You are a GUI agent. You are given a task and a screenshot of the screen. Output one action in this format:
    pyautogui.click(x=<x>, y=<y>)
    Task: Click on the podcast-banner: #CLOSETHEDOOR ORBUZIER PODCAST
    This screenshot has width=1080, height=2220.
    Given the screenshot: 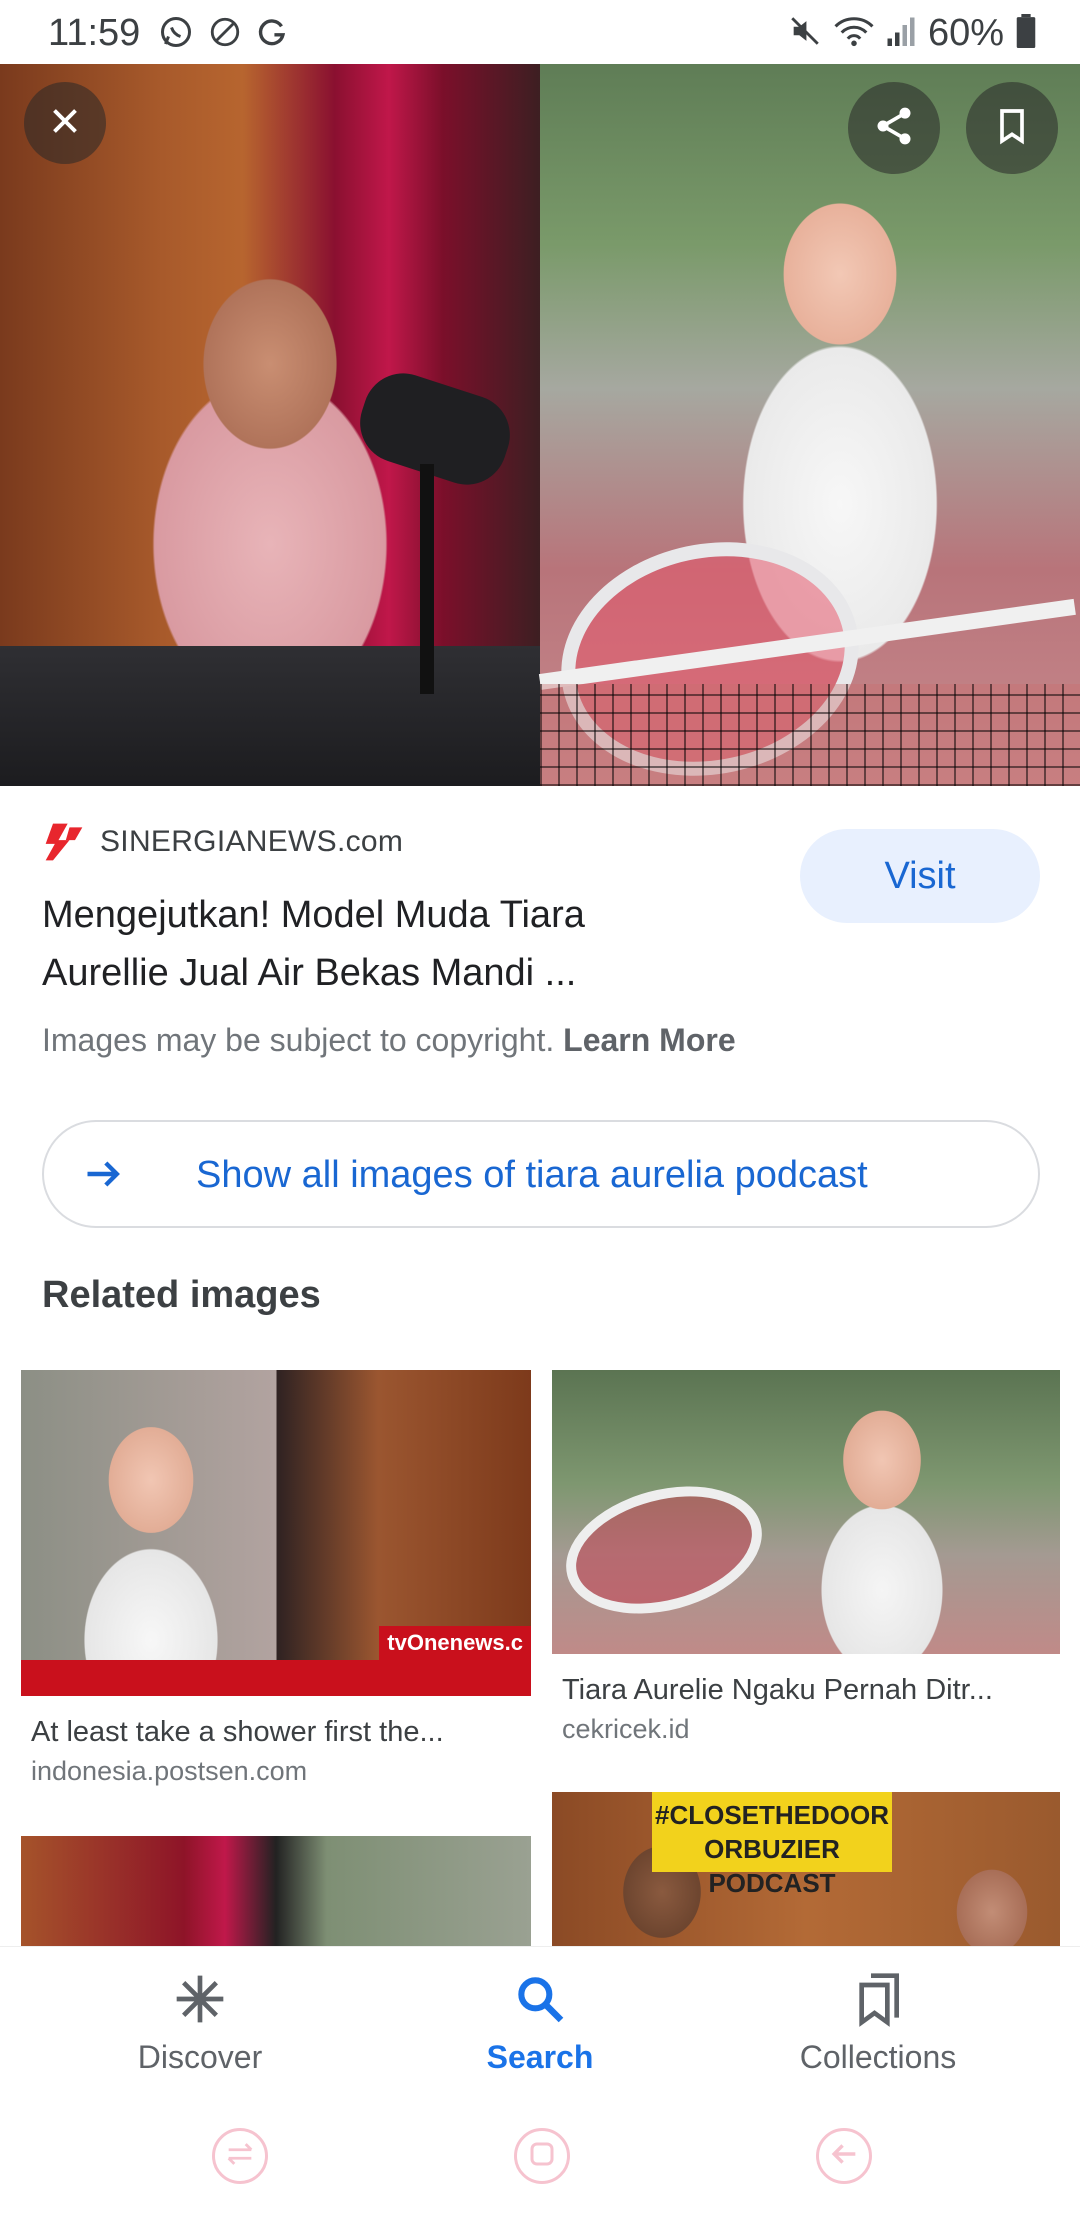 What is the action you would take?
    pyautogui.click(x=772, y=1845)
    